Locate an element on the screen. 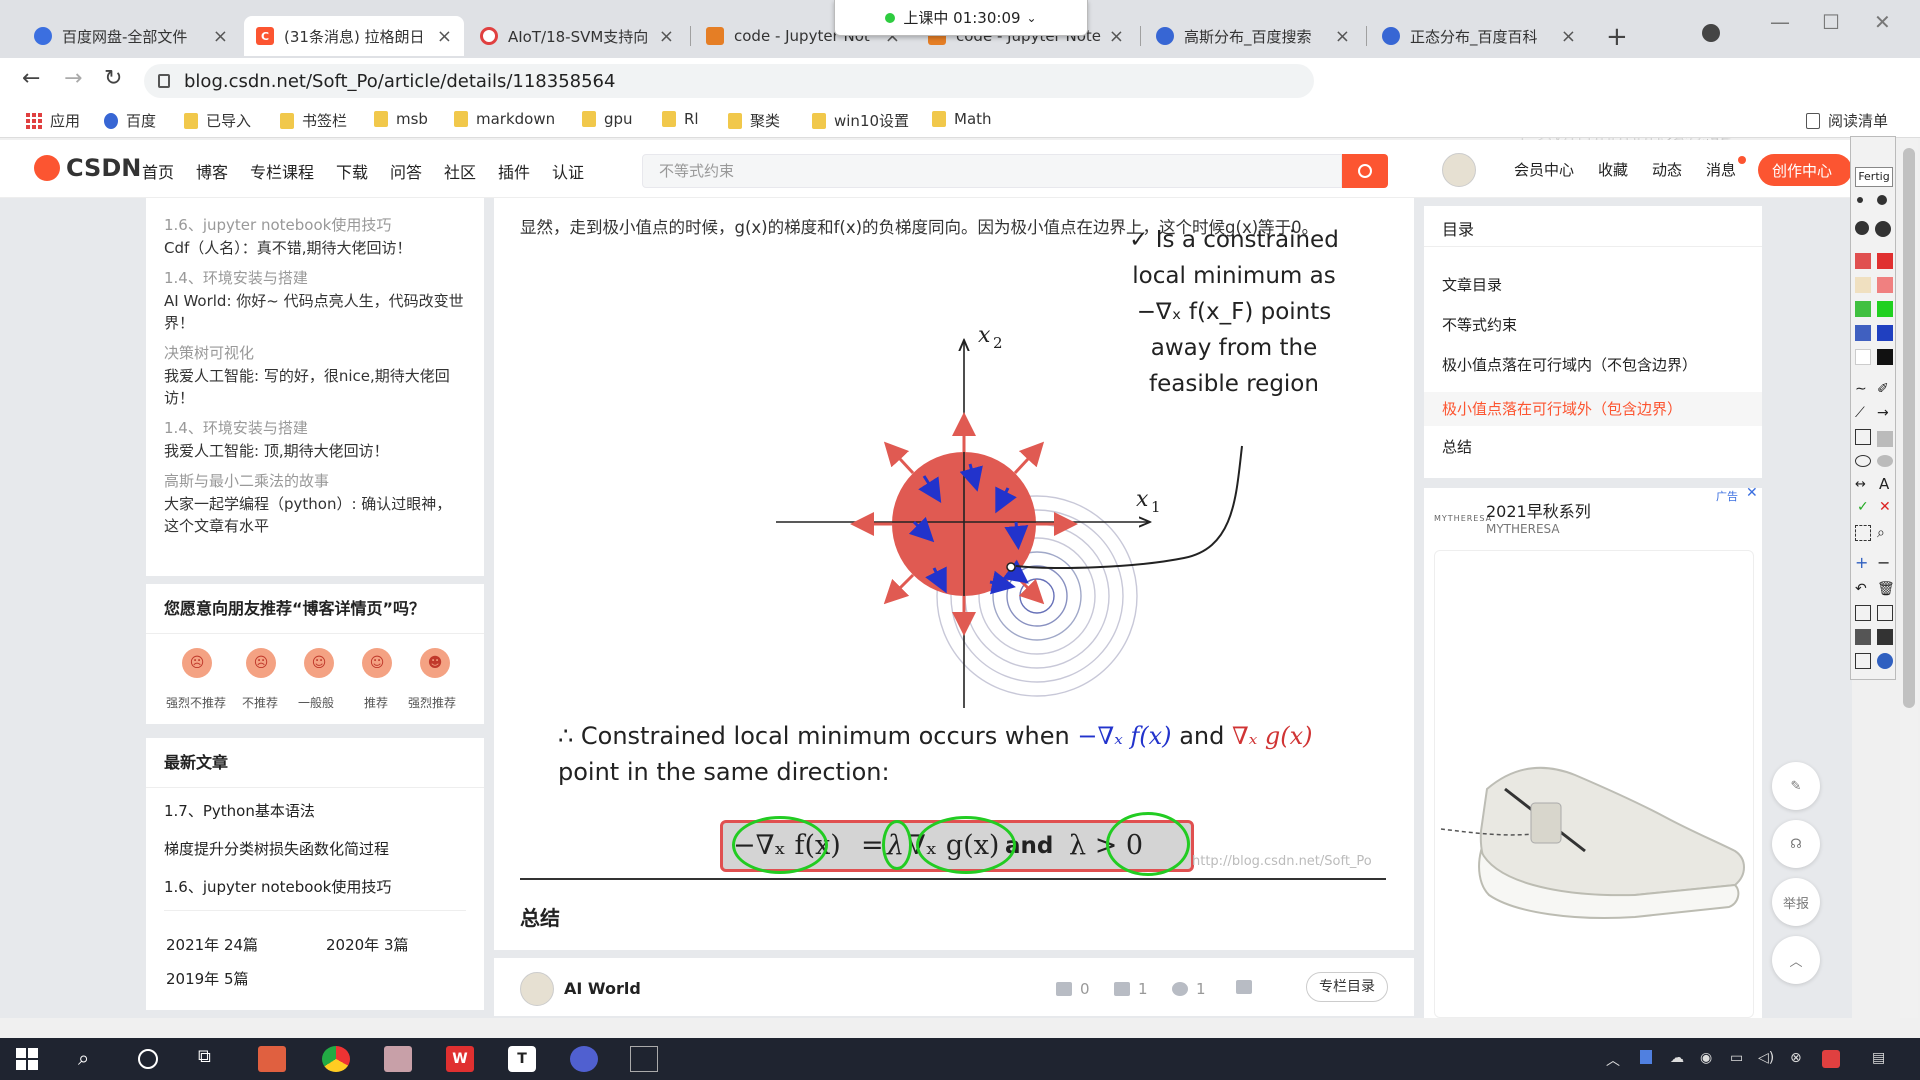 Image resolution: width=1920 pixels, height=1080 pixels. window-close-icon: ✕ is located at coordinates (1882, 22).